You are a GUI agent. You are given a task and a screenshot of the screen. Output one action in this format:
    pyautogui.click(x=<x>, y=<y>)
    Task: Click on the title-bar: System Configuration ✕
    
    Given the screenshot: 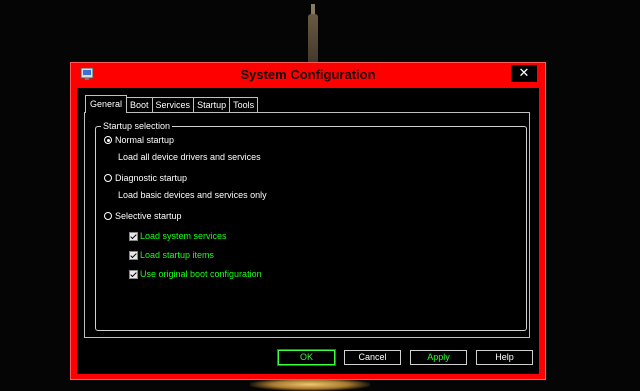 What is the action you would take?
    pyautogui.click(x=308, y=75)
    